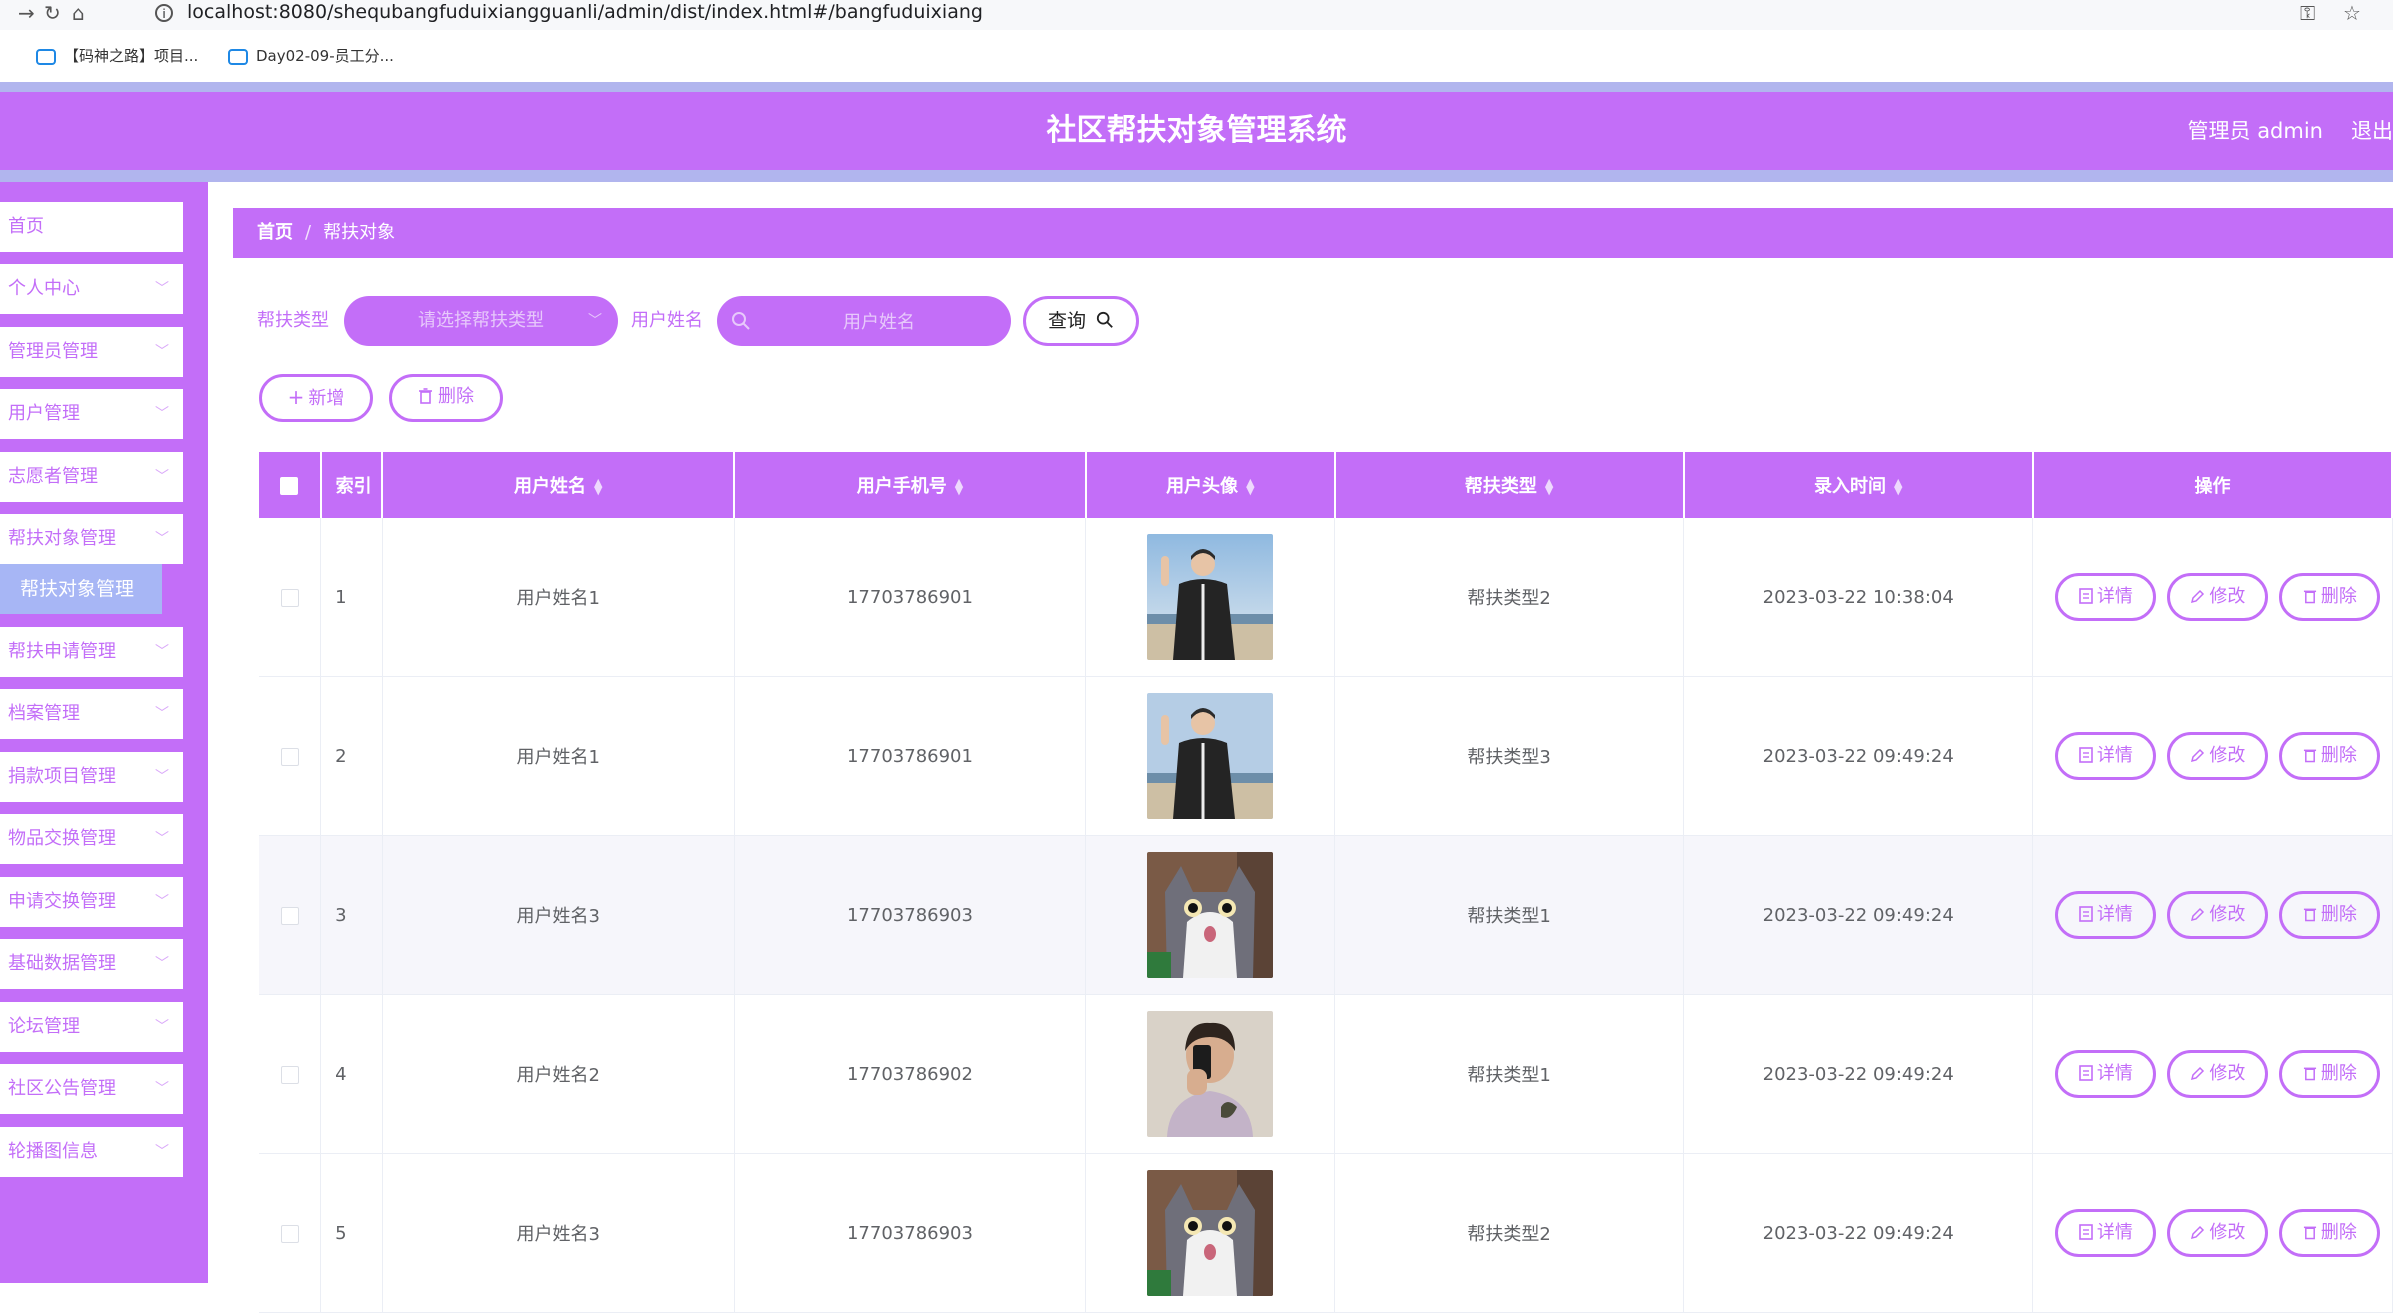 Image resolution: width=2393 pixels, height=1313 pixels. Describe the element at coordinates (91, 714) in the screenshot. I see `sidebar-item-archives: 档案管理 ﹀` at that location.